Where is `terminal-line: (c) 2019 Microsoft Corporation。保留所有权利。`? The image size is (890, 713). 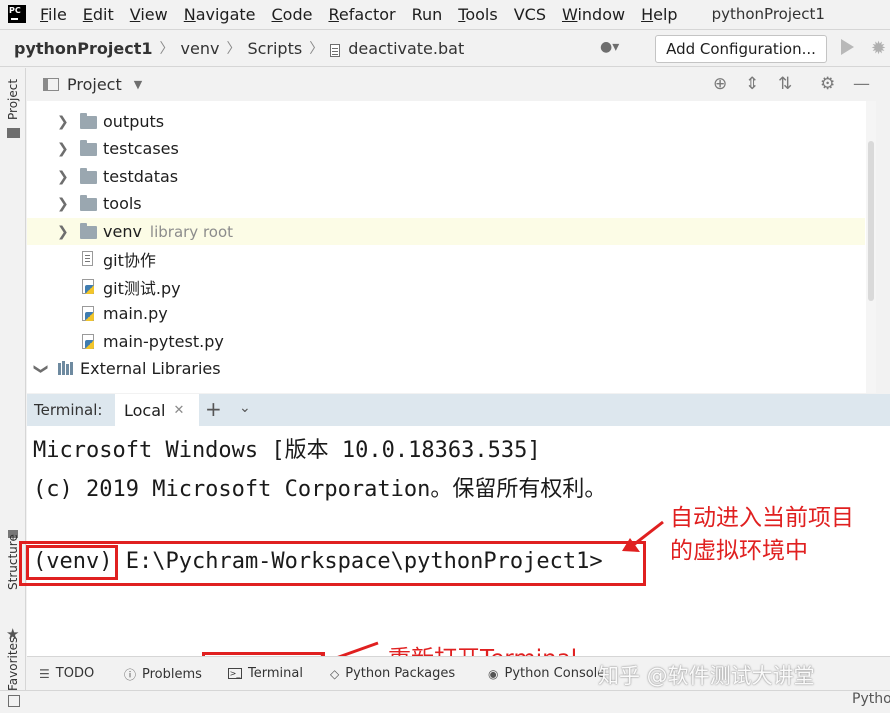 terminal-line: (c) 2019 Microsoft Corporation。保留所有权利。 is located at coordinates (320, 489).